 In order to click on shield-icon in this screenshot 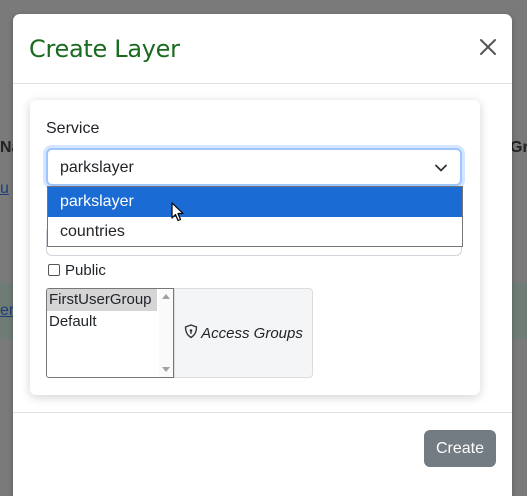, I will do `click(191, 333)`.